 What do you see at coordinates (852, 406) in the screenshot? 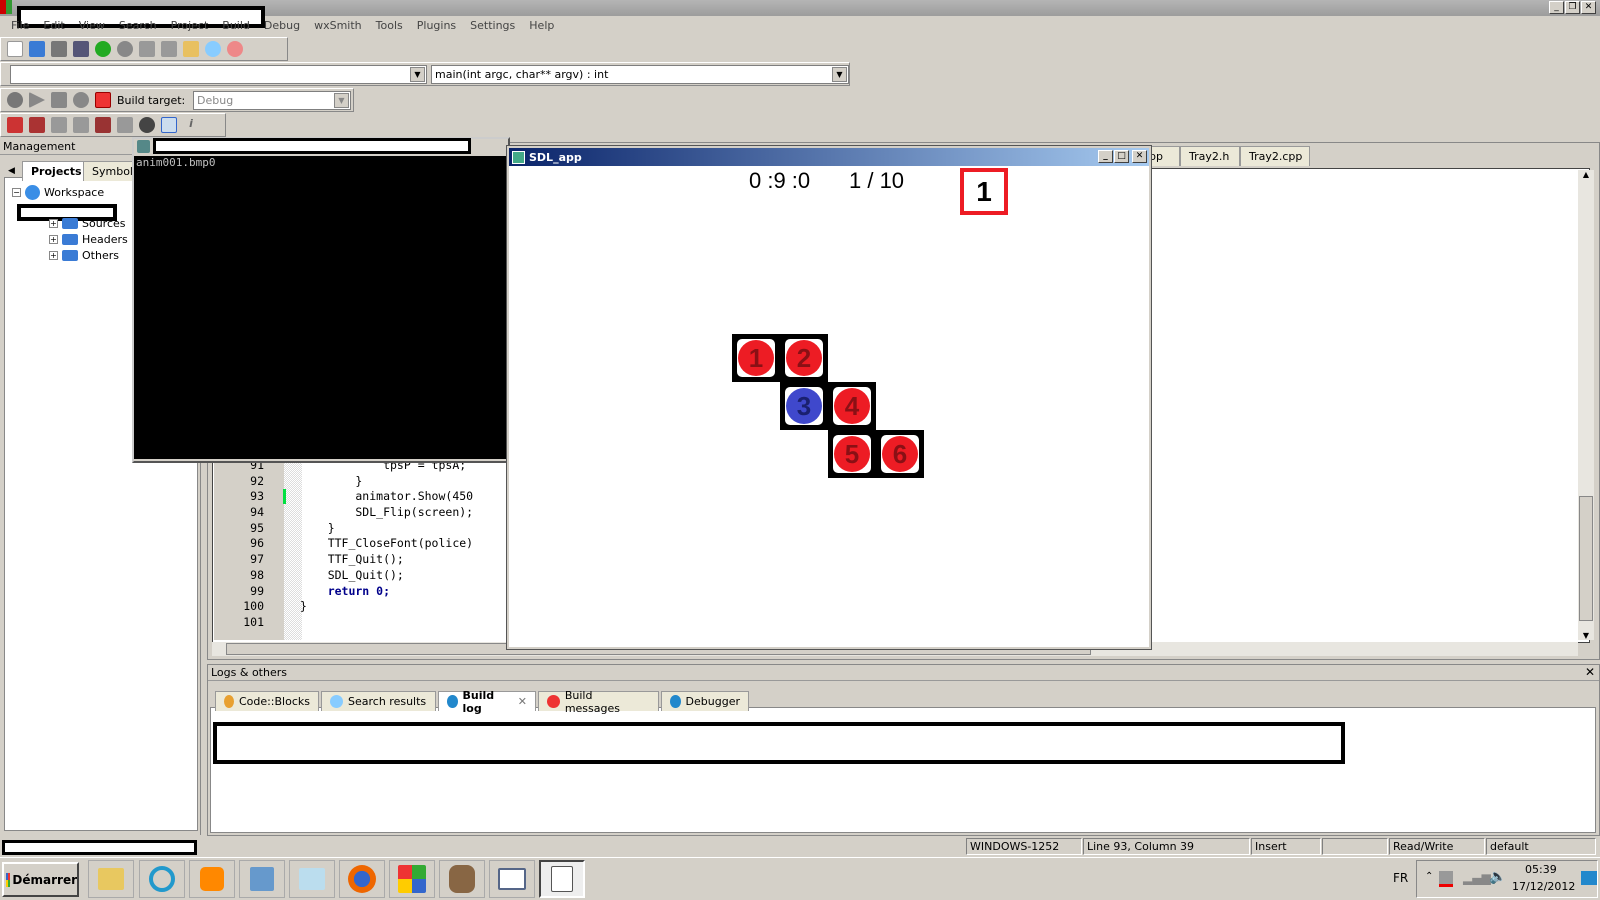
I see `tile: 4` at bounding box center [852, 406].